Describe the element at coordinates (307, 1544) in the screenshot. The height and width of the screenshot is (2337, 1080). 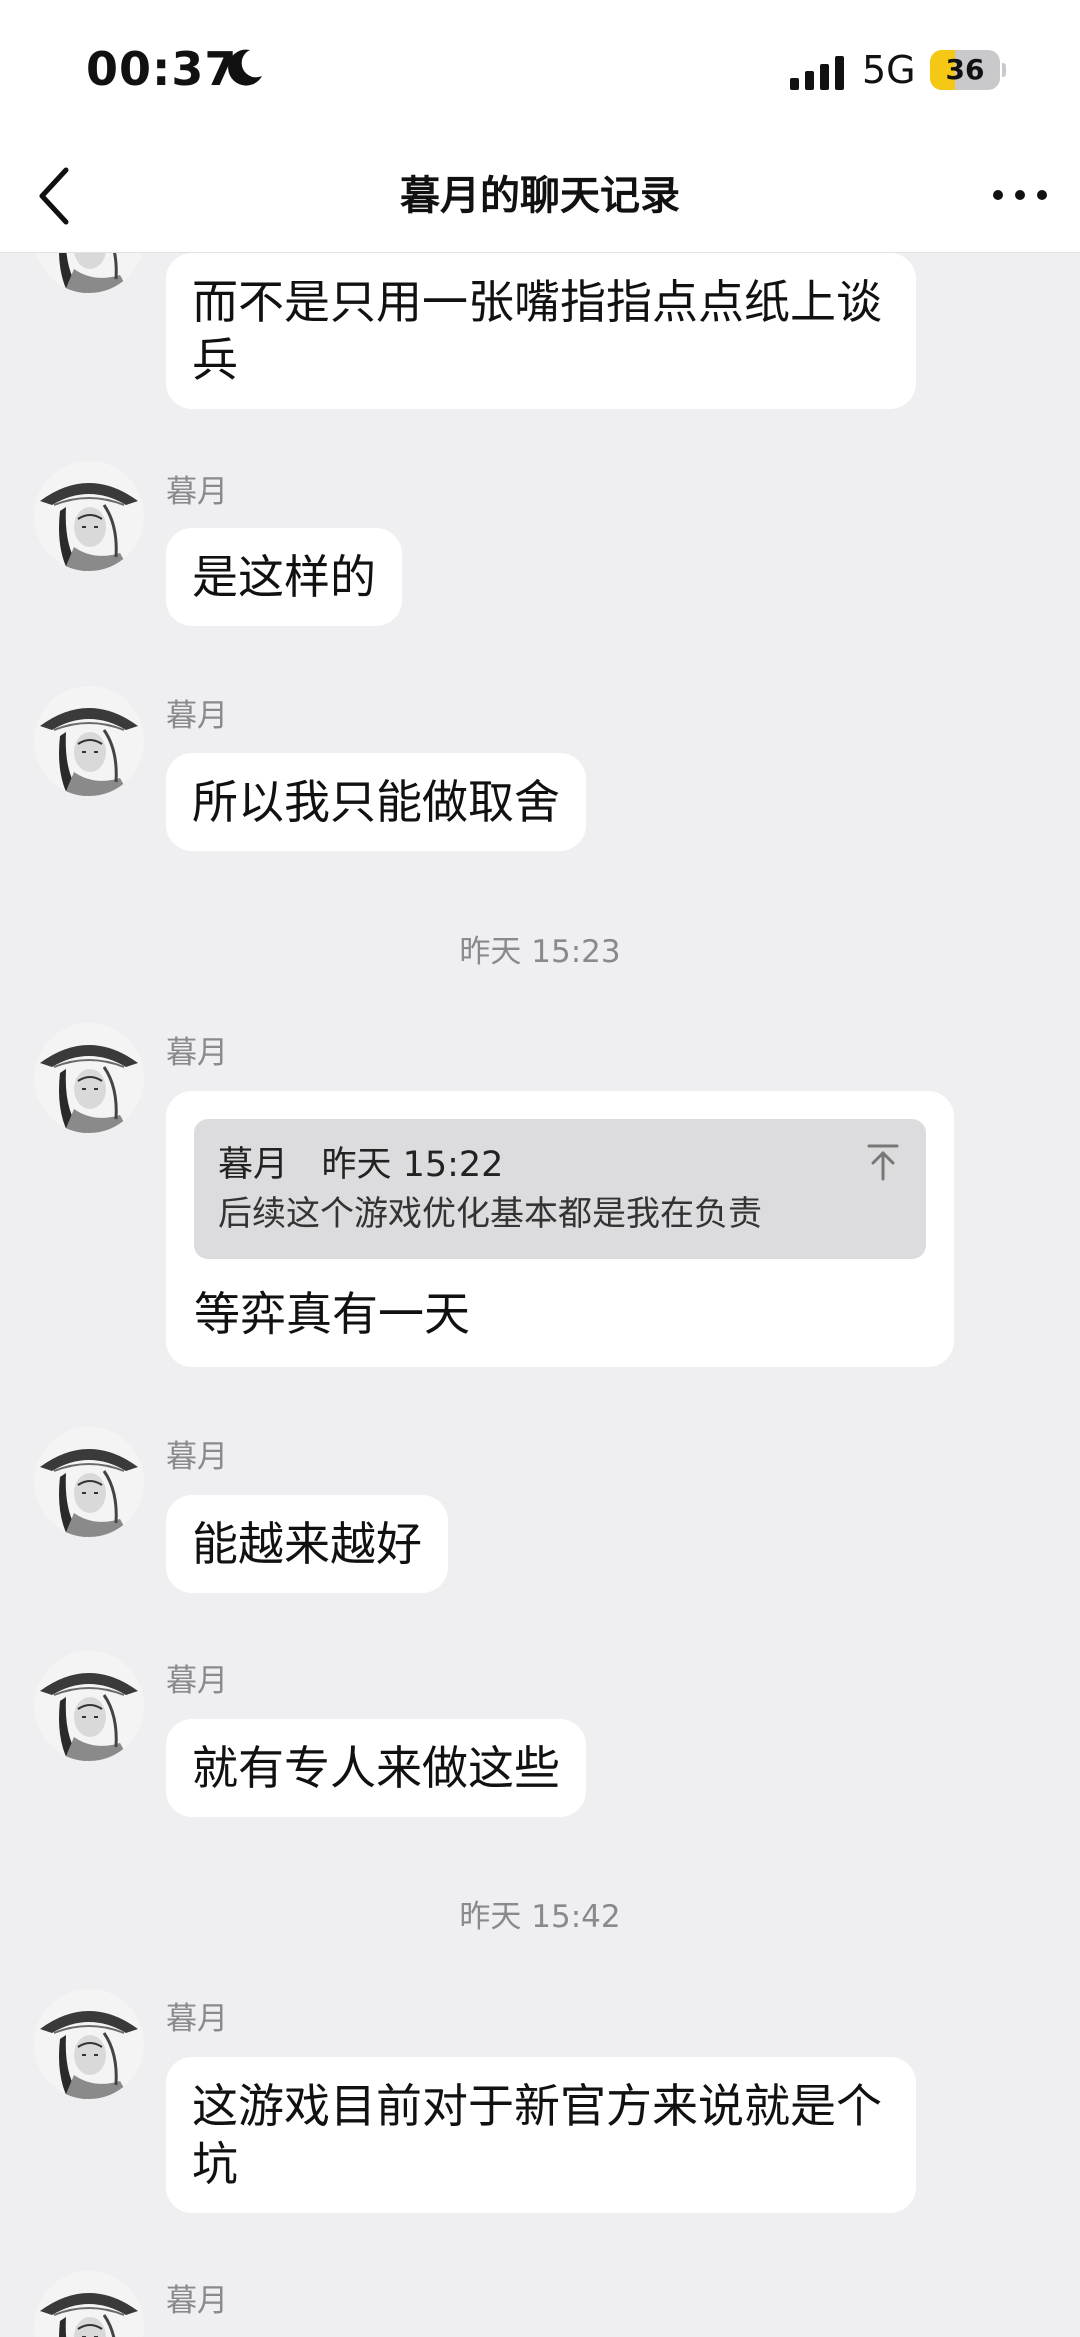
I see `message-bubble: 能越来越好` at that location.